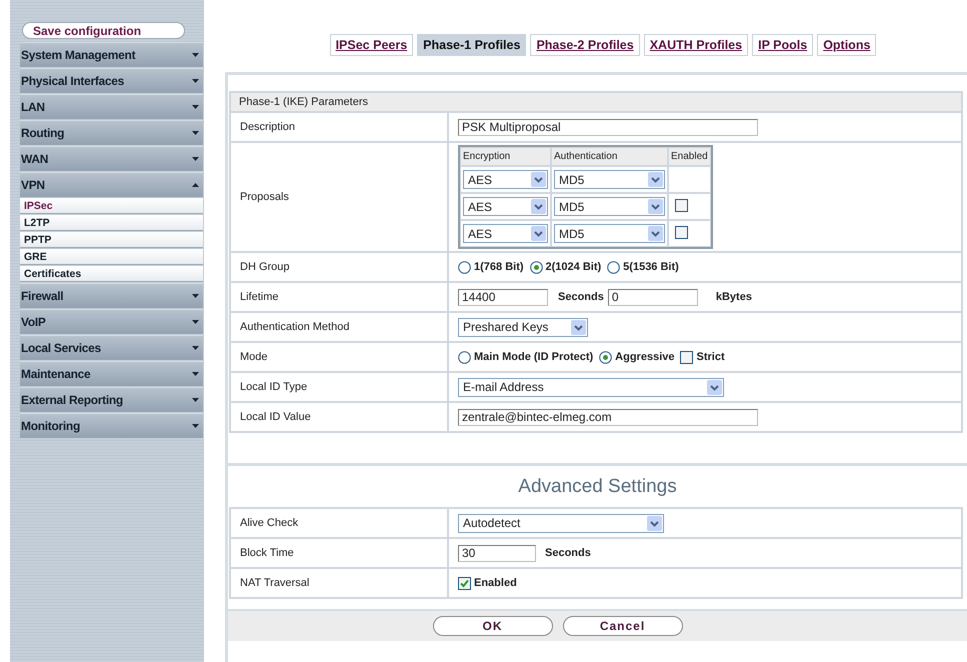 Image resolution: width=967 pixels, height=662 pixels. I want to click on submenu-item: IPSec, so click(111, 206).